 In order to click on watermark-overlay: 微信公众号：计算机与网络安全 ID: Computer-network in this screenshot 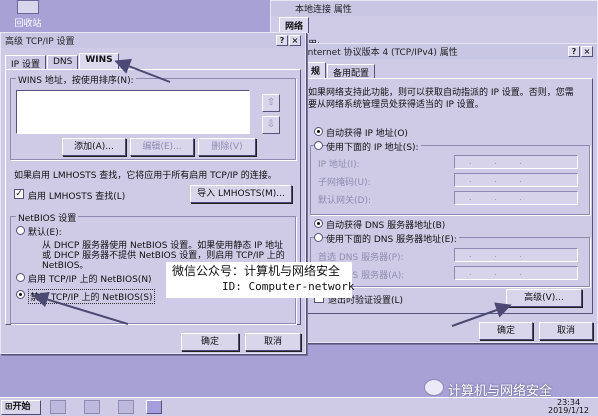, I will do `click(260, 280)`.